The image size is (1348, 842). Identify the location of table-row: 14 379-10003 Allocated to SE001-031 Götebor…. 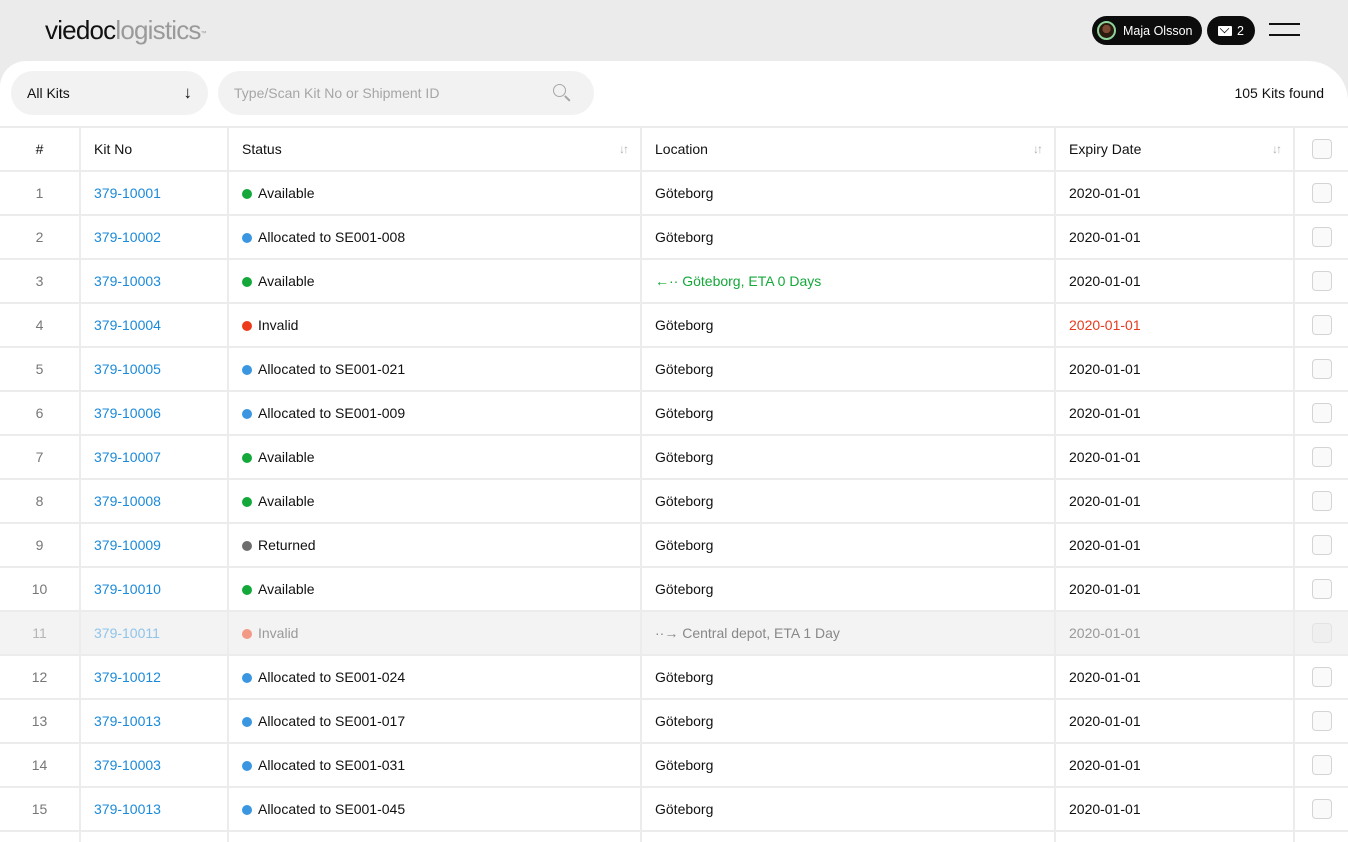
(674, 764).